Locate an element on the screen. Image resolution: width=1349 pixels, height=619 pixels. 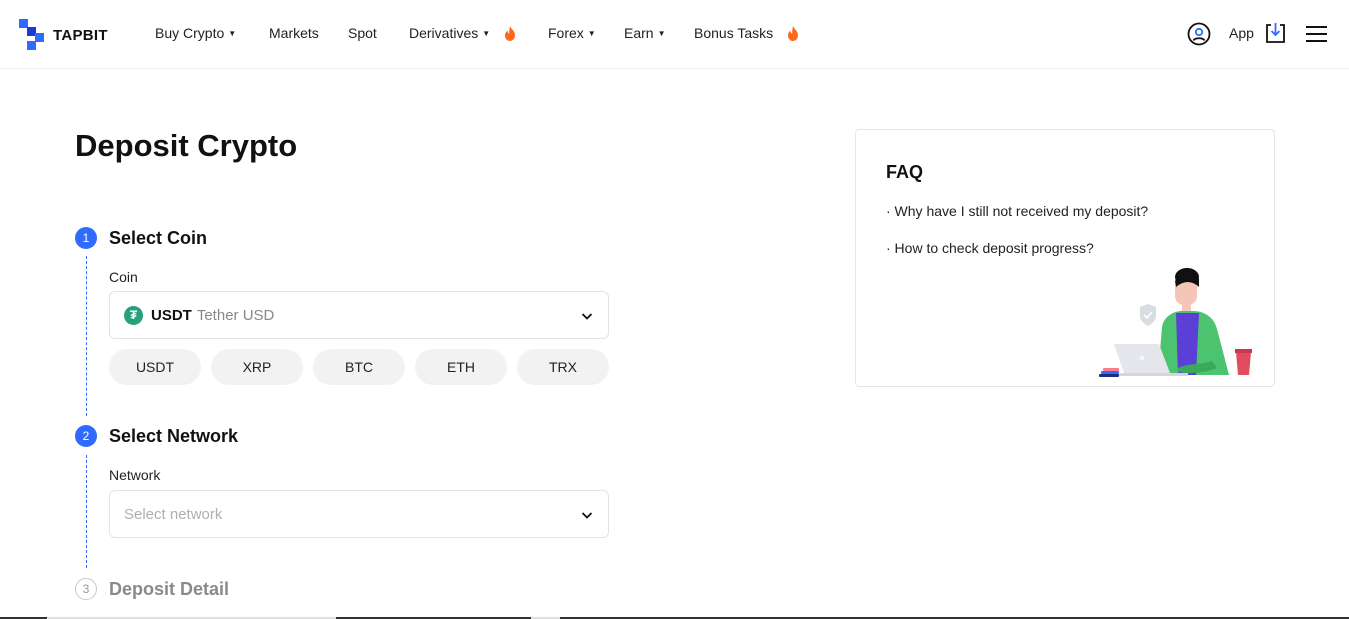
network-placeholder: Select network is located at coordinates (173, 514).